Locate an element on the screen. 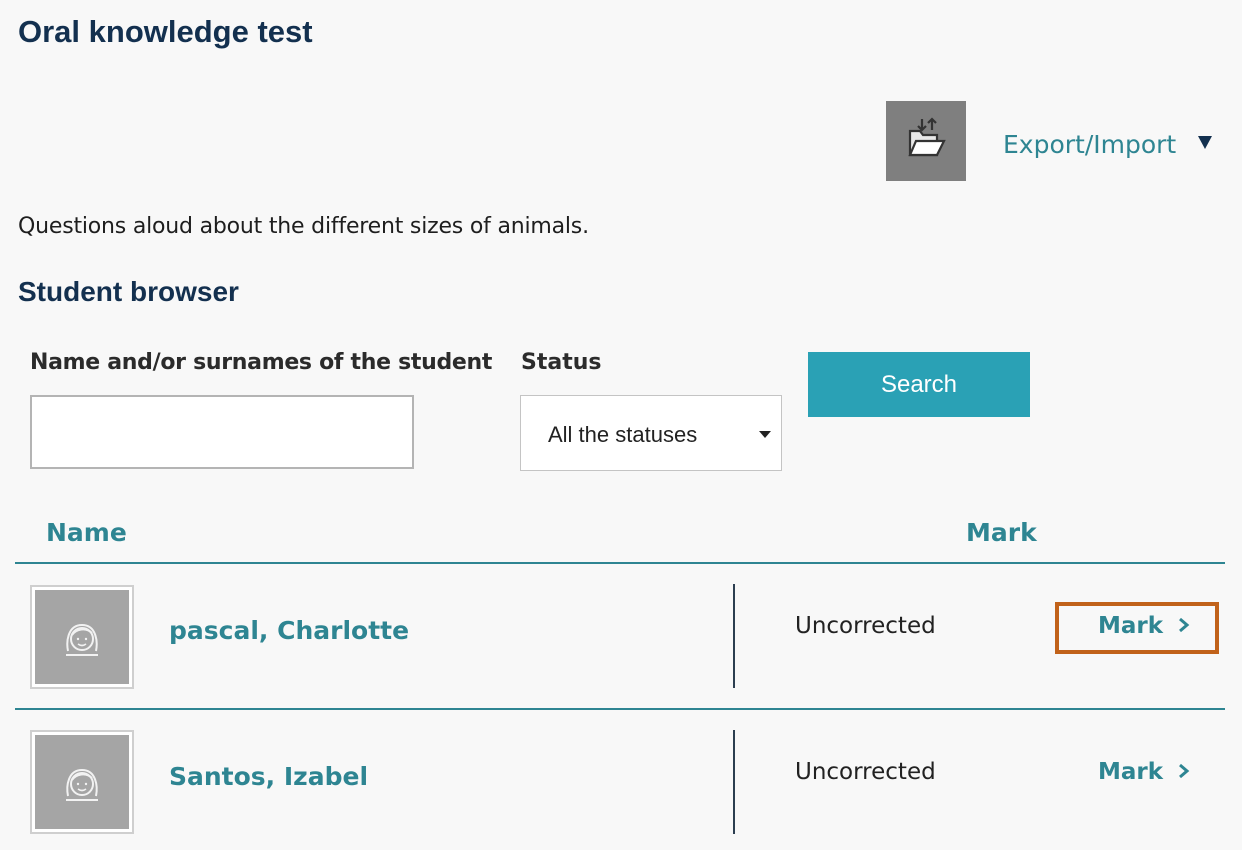  search-button: Search is located at coordinates (919, 384).